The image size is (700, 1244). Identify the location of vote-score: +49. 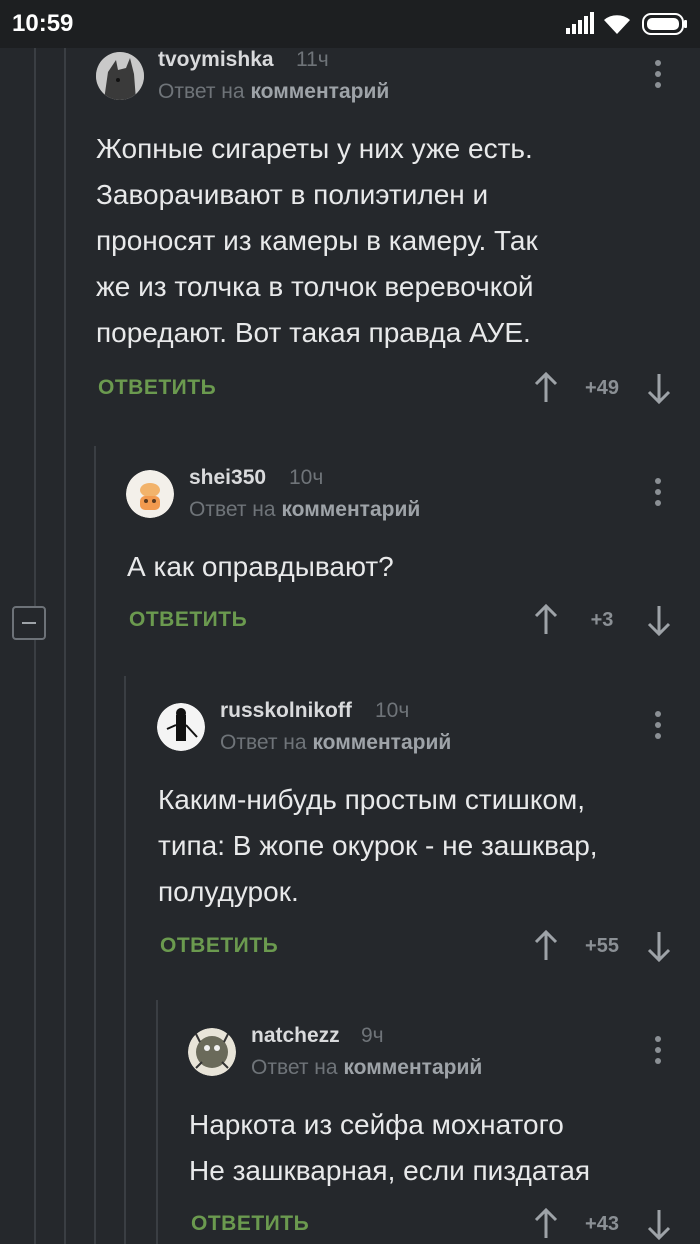
(602, 388).